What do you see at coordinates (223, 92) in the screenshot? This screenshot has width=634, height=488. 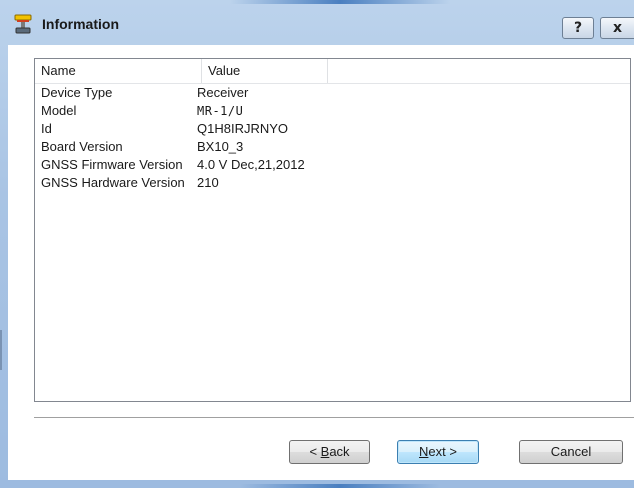 I see `row-value: Receiver` at bounding box center [223, 92].